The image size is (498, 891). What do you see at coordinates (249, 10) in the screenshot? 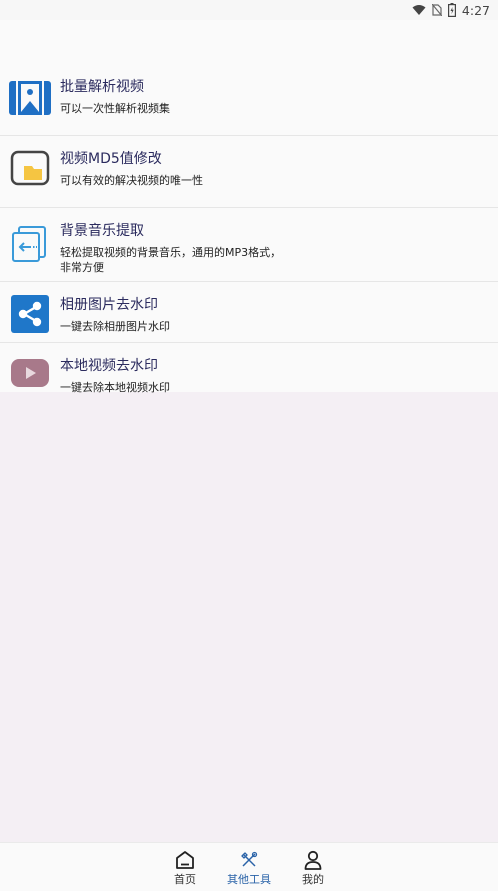
I see `status-bar: 4:27` at bounding box center [249, 10].